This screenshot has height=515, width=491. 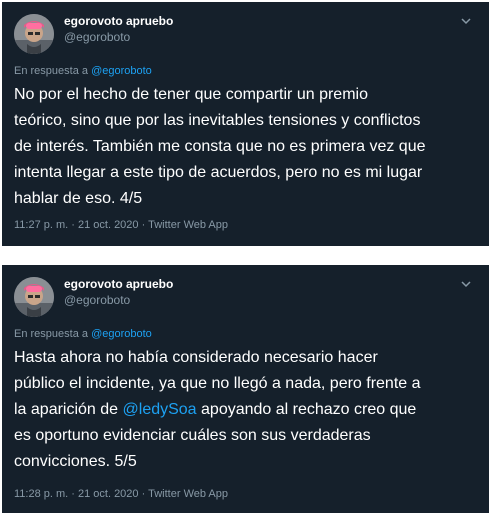 What do you see at coordinates (160, 409) in the screenshot?
I see `mention-link: @ledySoa` at bounding box center [160, 409].